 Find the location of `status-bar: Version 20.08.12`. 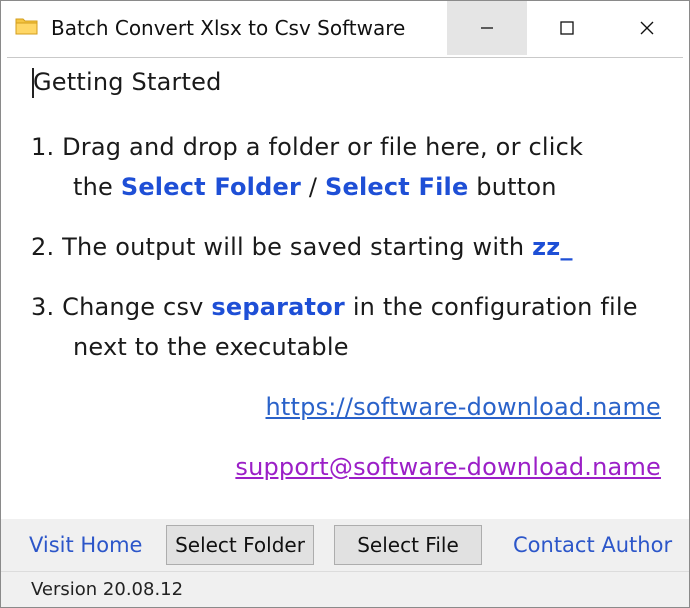

status-bar: Version 20.08.12 is located at coordinates (345, 589).